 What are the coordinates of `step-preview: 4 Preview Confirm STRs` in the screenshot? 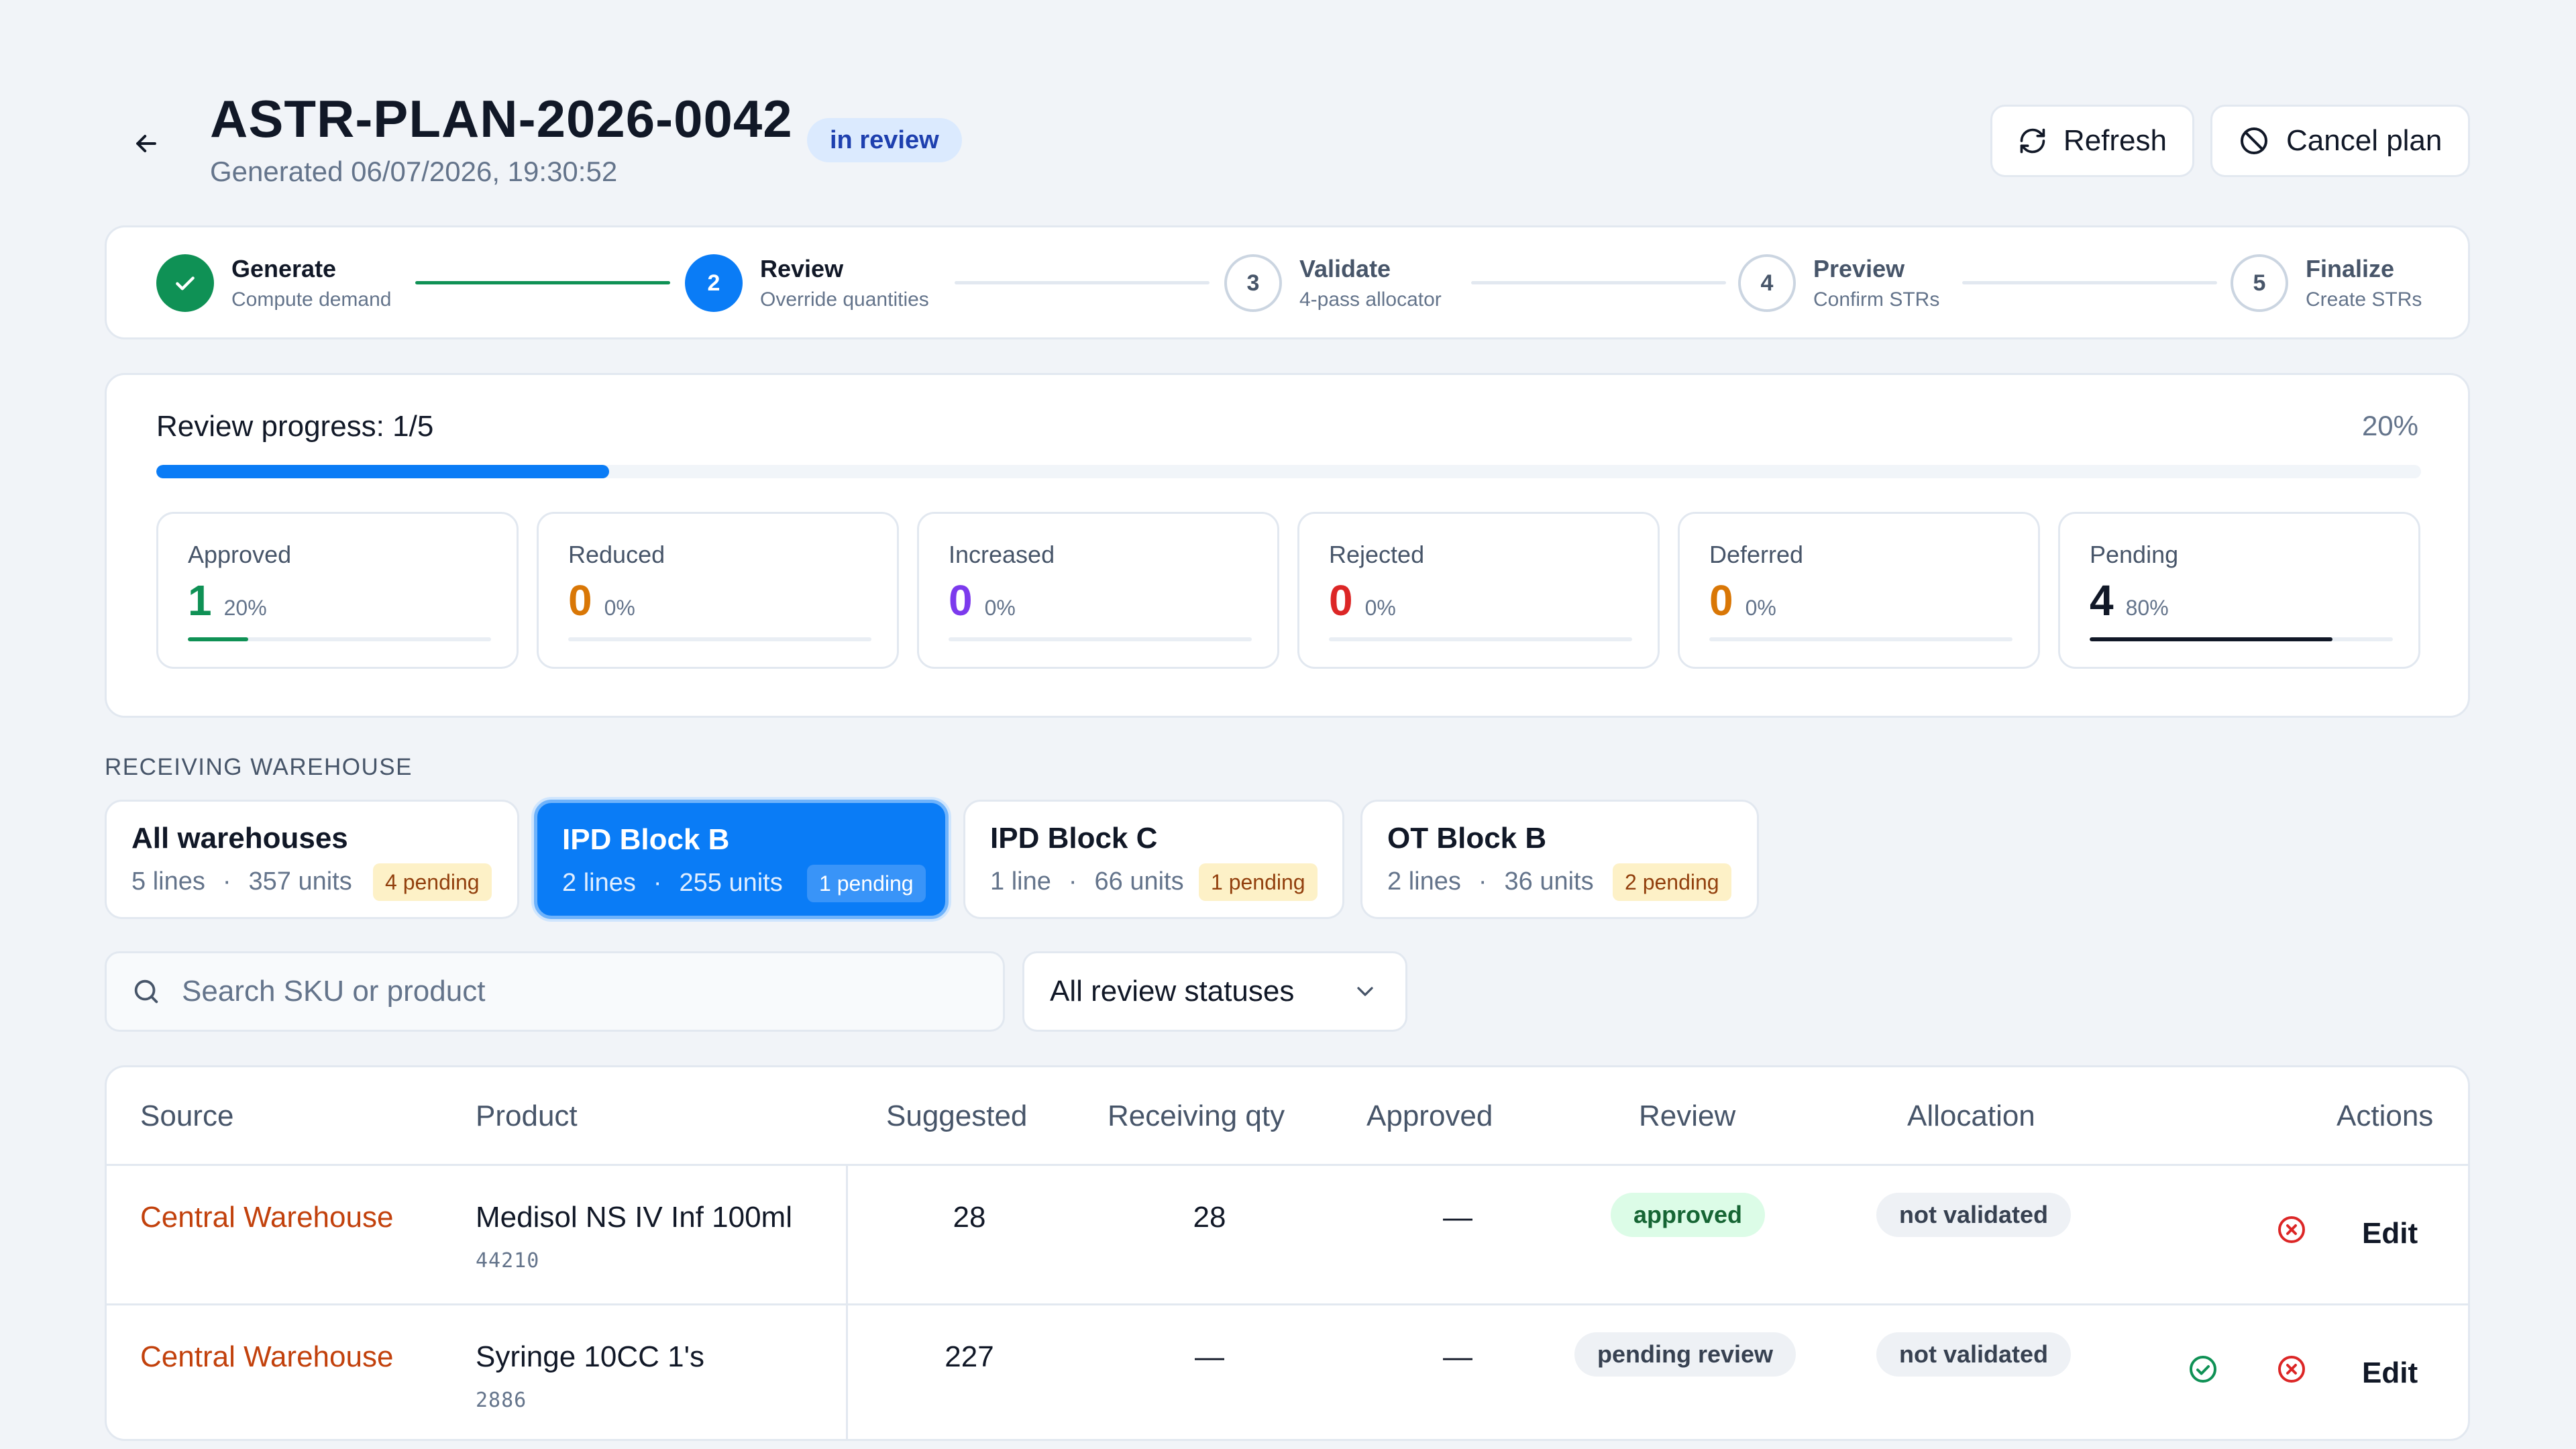 It's located at (1838, 283).